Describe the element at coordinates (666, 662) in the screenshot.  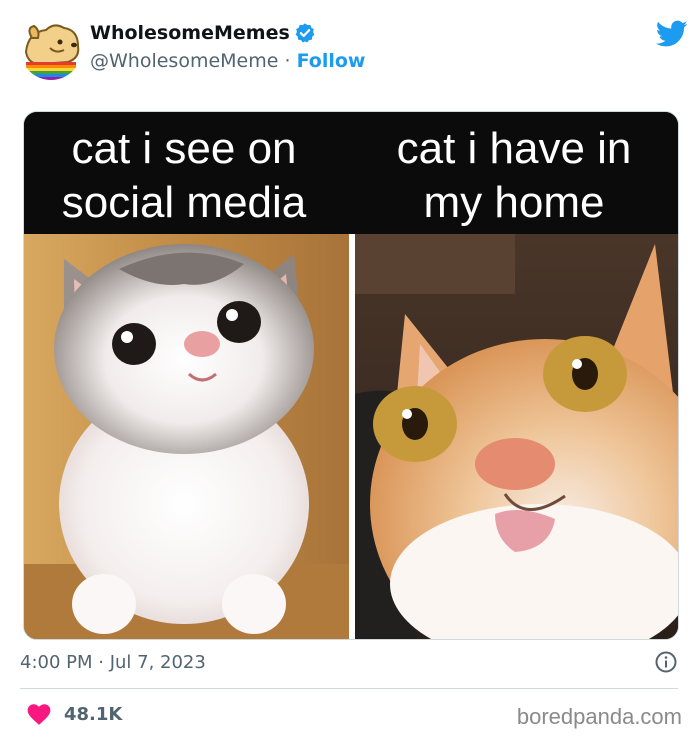
I see `info-icon` at that location.